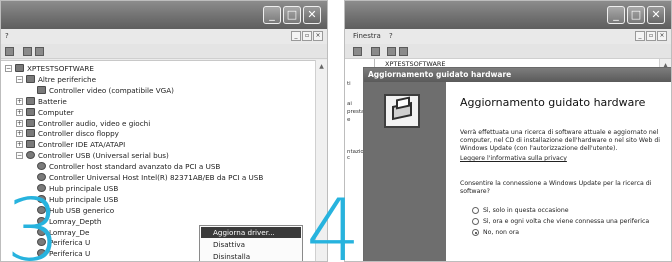 The width and height of the screenshot is (672, 262). I want to click on menu-item-disable: Disattiva, so click(251, 244).